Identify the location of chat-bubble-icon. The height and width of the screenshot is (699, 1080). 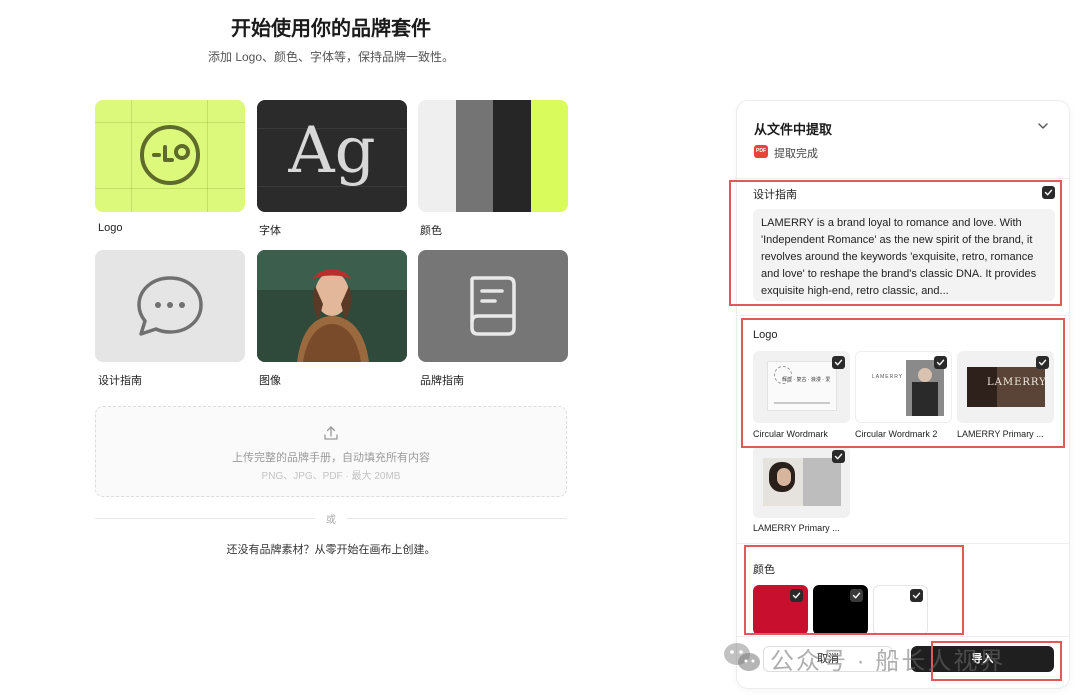
(170, 306).